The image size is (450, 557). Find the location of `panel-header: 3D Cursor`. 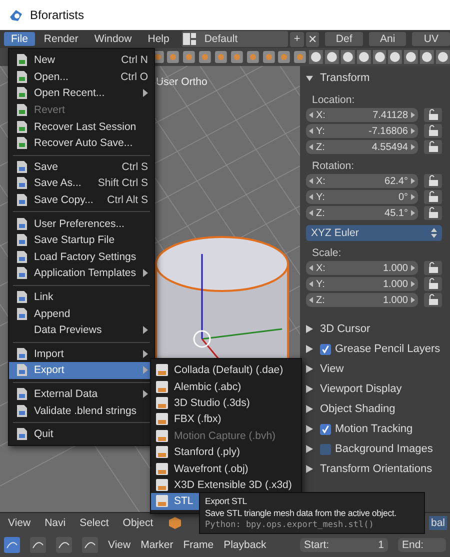

panel-header: 3D Cursor is located at coordinates (374, 329).